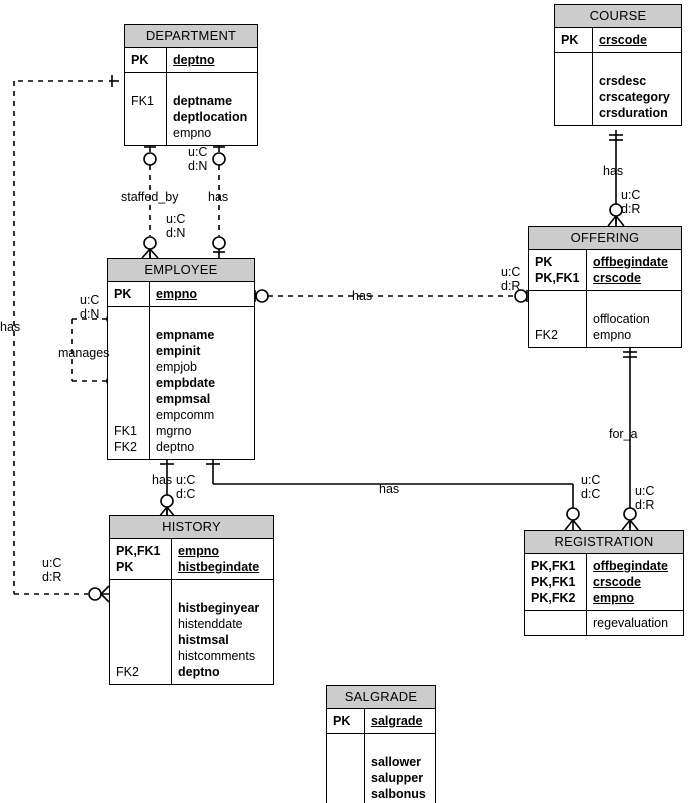 The image size is (690, 803). I want to click on pk-key-column-course: PK, so click(574, 40).